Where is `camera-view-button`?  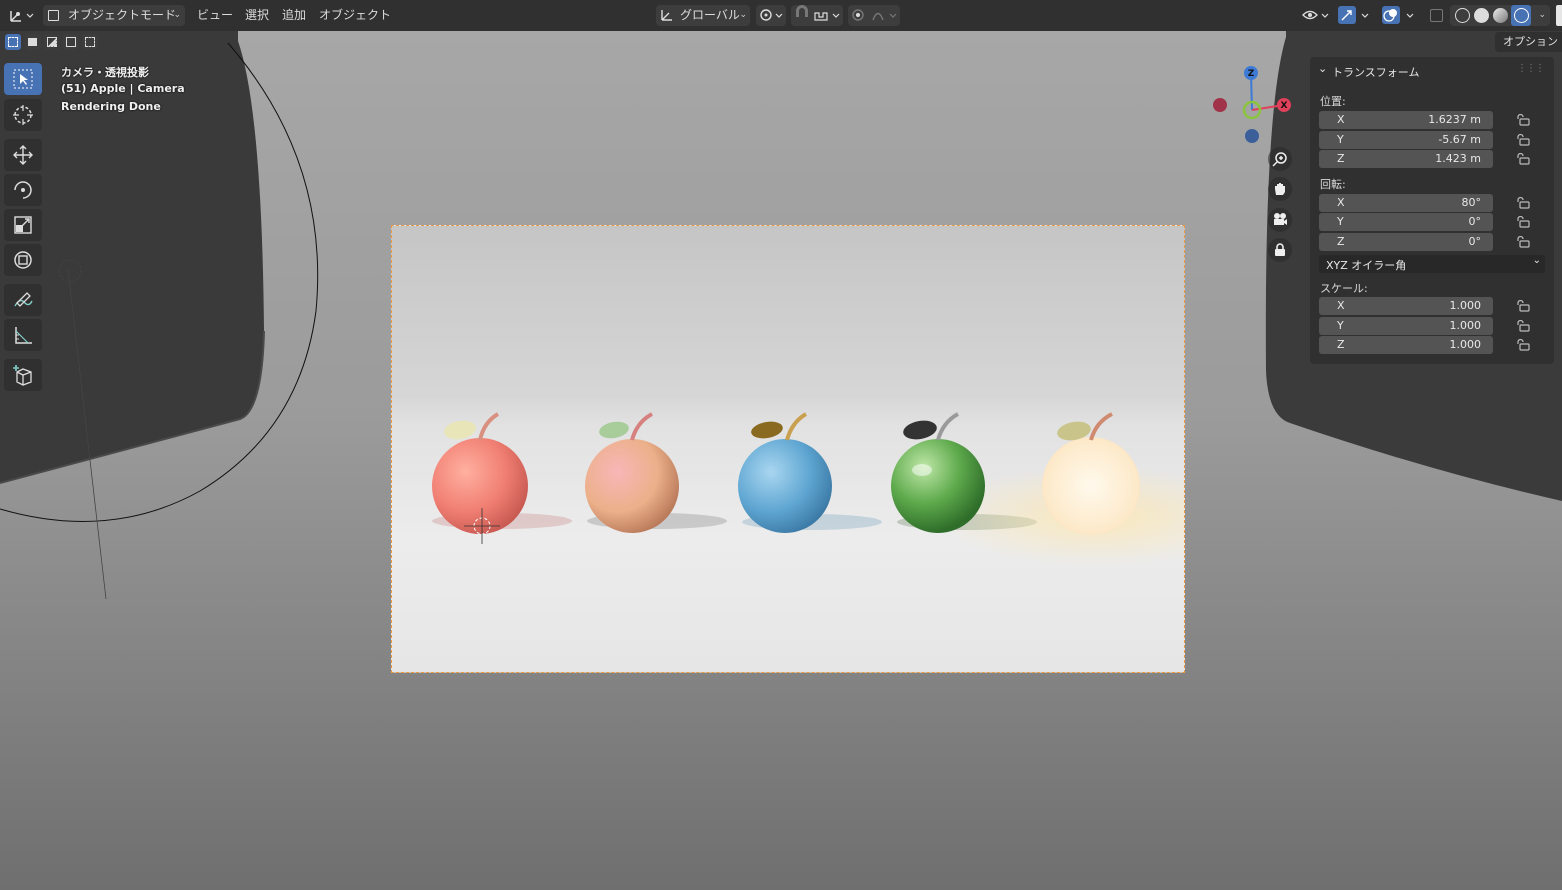 camera-view-button is located at coordinates (1280, 220).